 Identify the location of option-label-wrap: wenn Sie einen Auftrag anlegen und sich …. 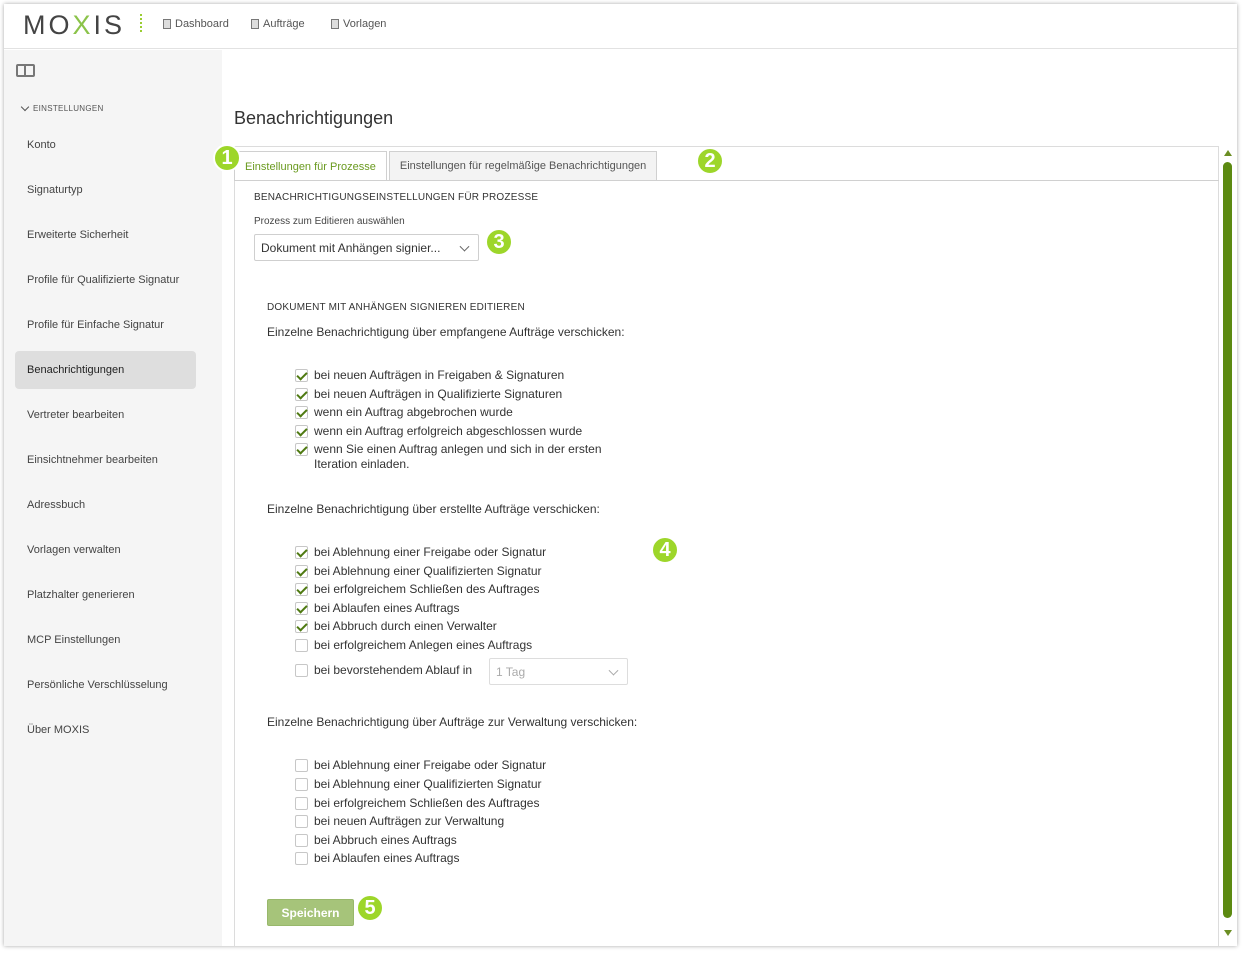
(458, 457).